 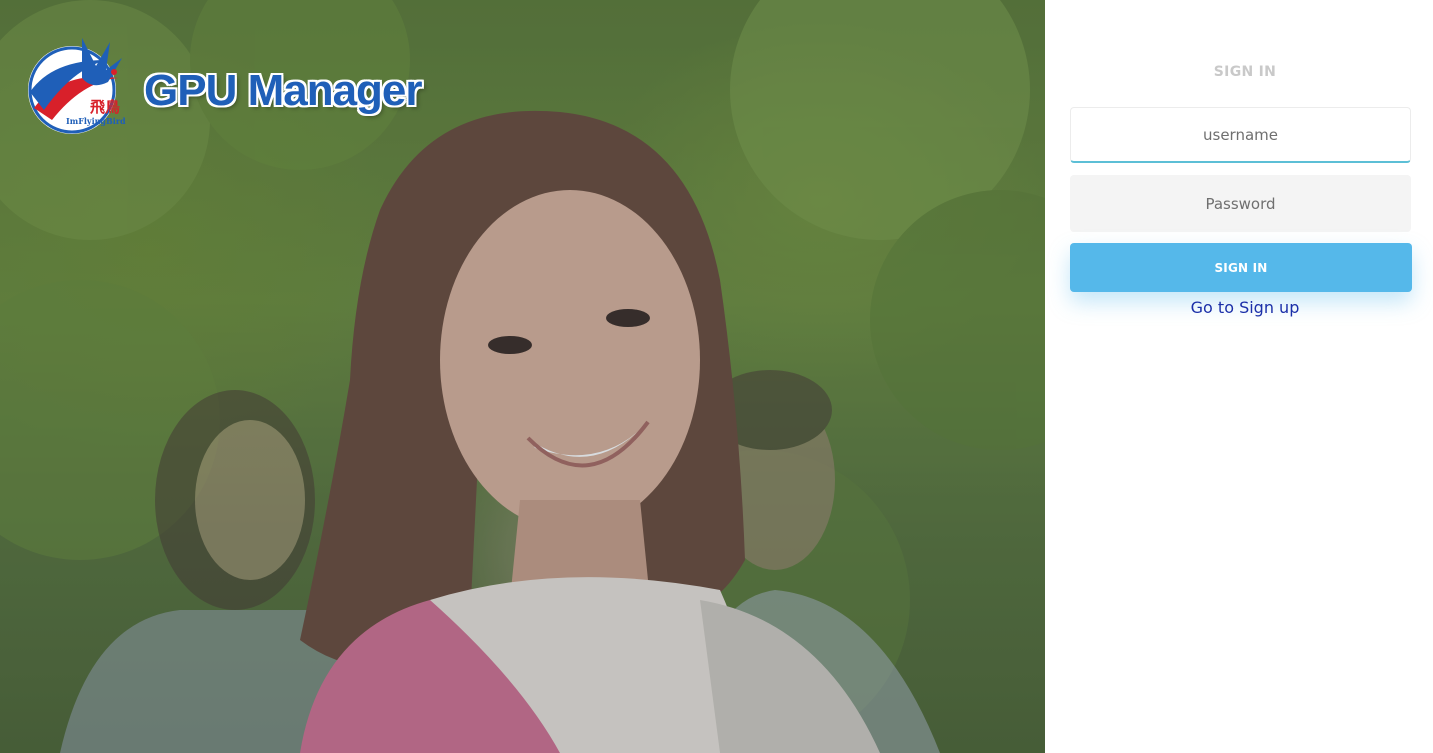 What do you see at coordinates (77, 86) in the screenshot?
I see `flying-bird-emblem-icon: 飛鳥 ImFlyingBird` at bounding box center [77, 86].